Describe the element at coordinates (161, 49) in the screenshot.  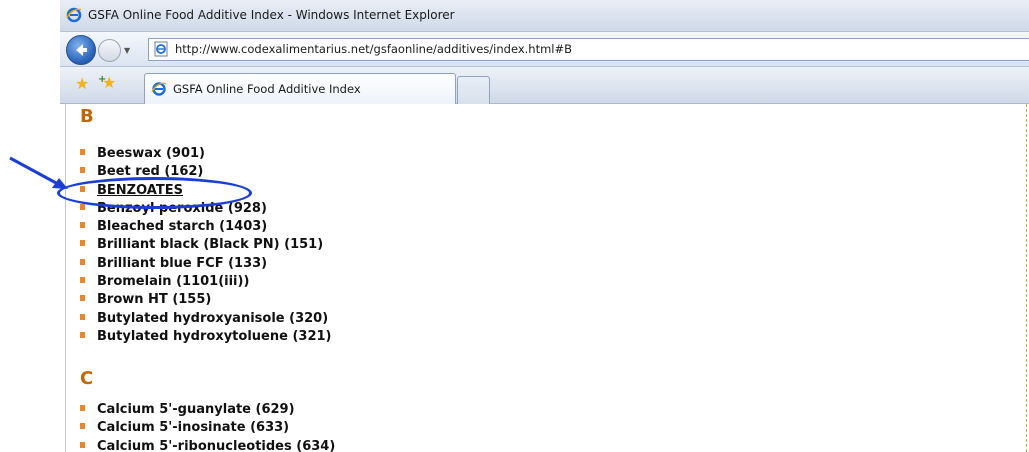
I see `page-icon` at that location.